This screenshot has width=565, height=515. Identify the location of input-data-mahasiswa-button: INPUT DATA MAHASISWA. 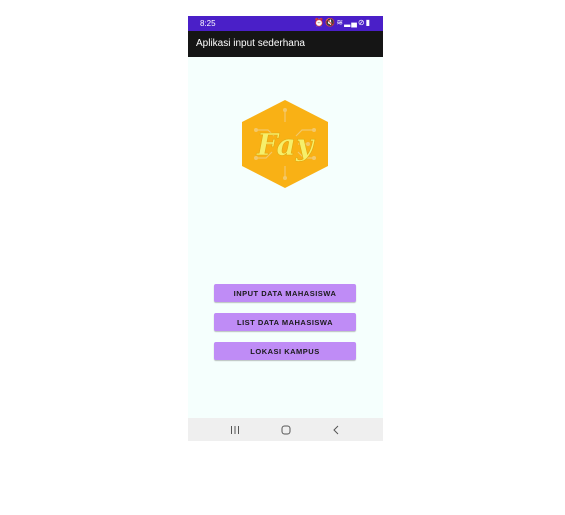
(285, 293).